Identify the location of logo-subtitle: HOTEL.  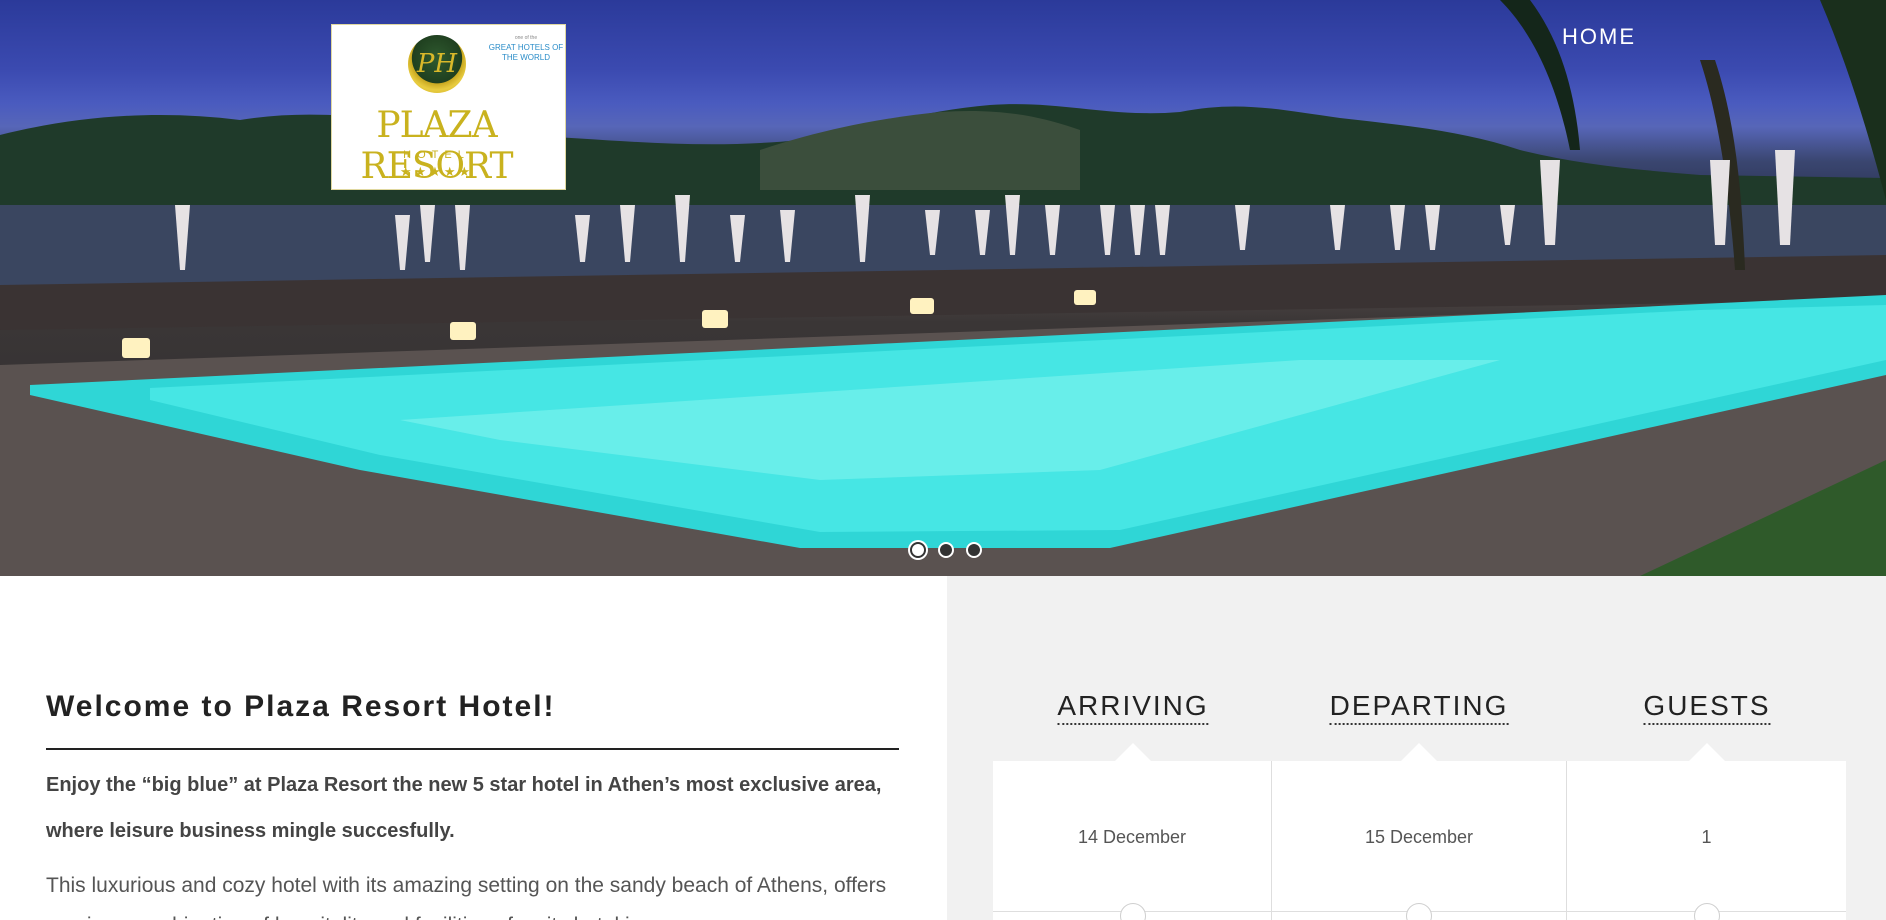
(436, 155).